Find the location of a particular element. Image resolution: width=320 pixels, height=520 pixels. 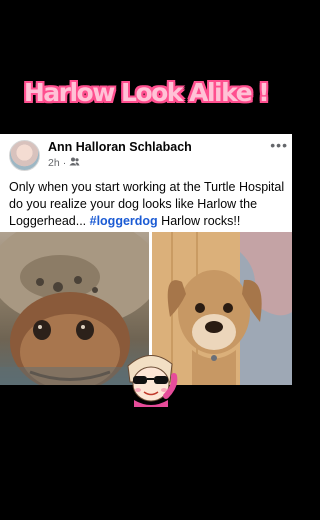

friends-icon is located at coordinates (74, 163).